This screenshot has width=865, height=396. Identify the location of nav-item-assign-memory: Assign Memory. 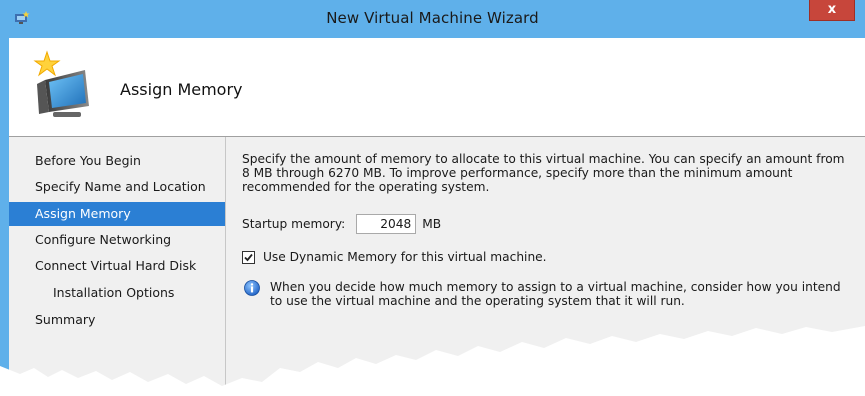
(117, 214).